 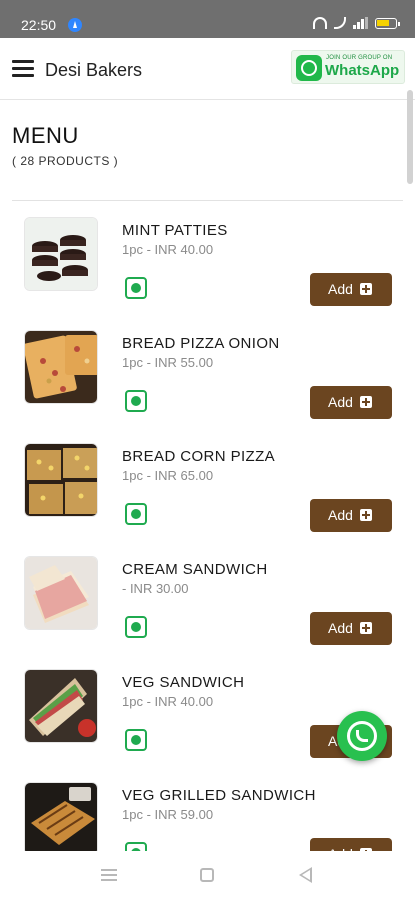 What do you see at coordinates (219, 795) in the screenshot?
I see `product-name: VEG GRILLED SANDWICH` at bounding box center [219, 795].